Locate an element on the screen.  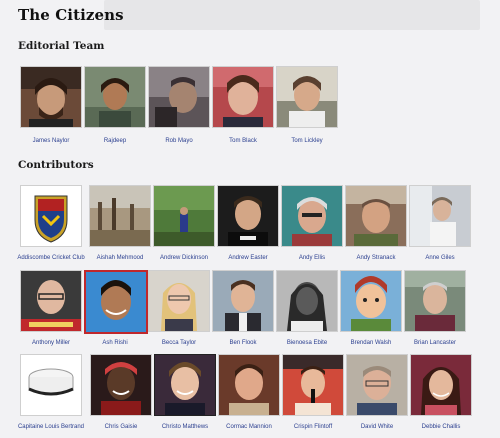
title-bar: The Citizens is located at coordinates (250, 16).